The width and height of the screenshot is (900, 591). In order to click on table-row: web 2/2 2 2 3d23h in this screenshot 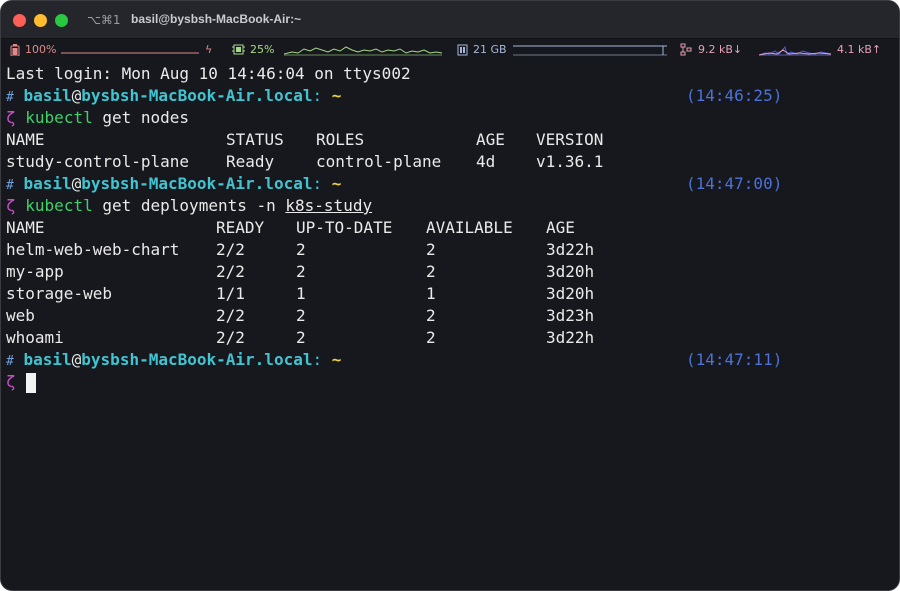, I will do `click(451, 316)`.